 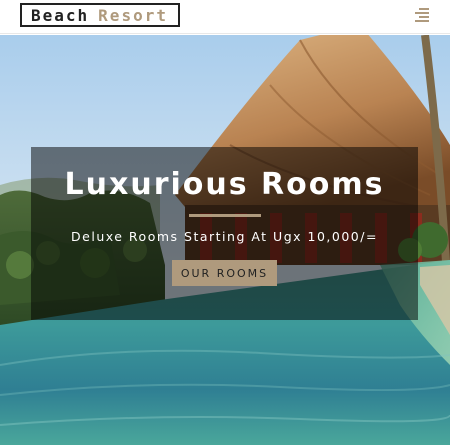 I want to click on banner-subtitle: Deluxe Rooms Starting At Ugx 10,000/=, so click(x=224, y=236).